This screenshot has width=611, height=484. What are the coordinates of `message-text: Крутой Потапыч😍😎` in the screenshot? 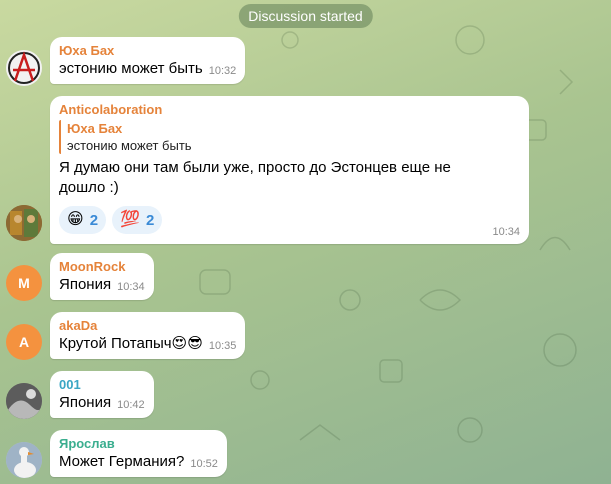 It's located at (131, 343).